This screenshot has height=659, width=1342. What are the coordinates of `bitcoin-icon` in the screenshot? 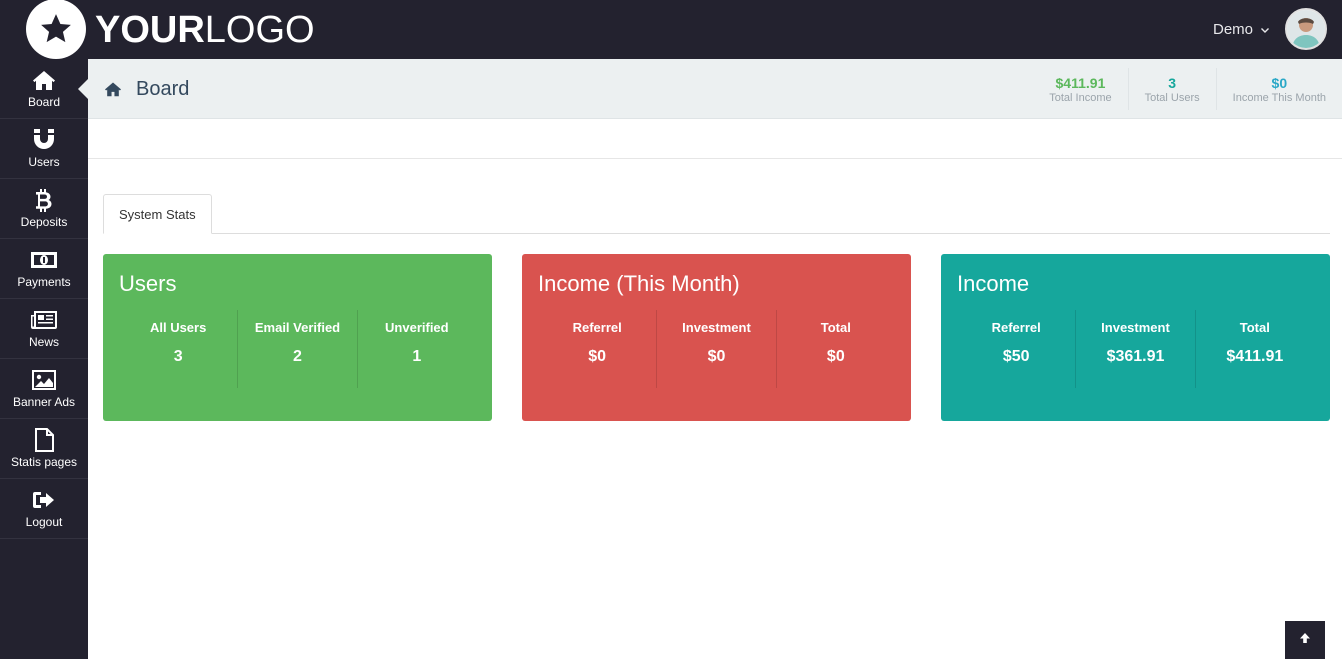 It's located at (44, 200).